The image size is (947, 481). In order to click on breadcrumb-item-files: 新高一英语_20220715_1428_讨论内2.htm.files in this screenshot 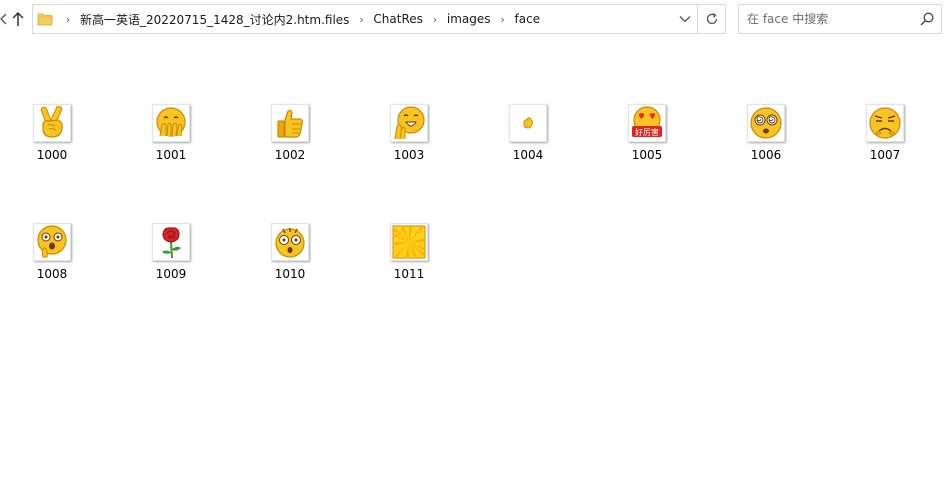, I will do `click(214, 19)`.